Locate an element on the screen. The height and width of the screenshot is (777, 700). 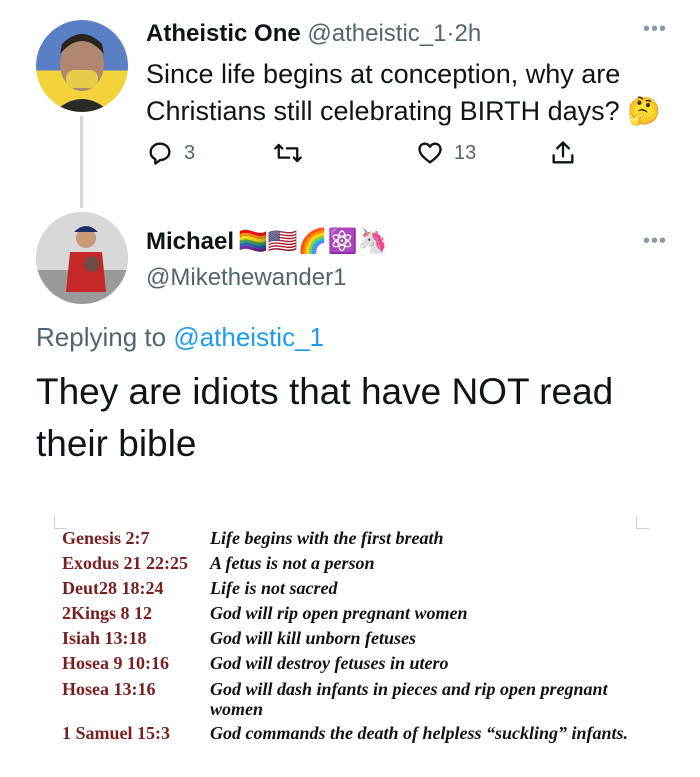
verse-reference: 2Kings 8 12 is located at coordinates (107, 613).